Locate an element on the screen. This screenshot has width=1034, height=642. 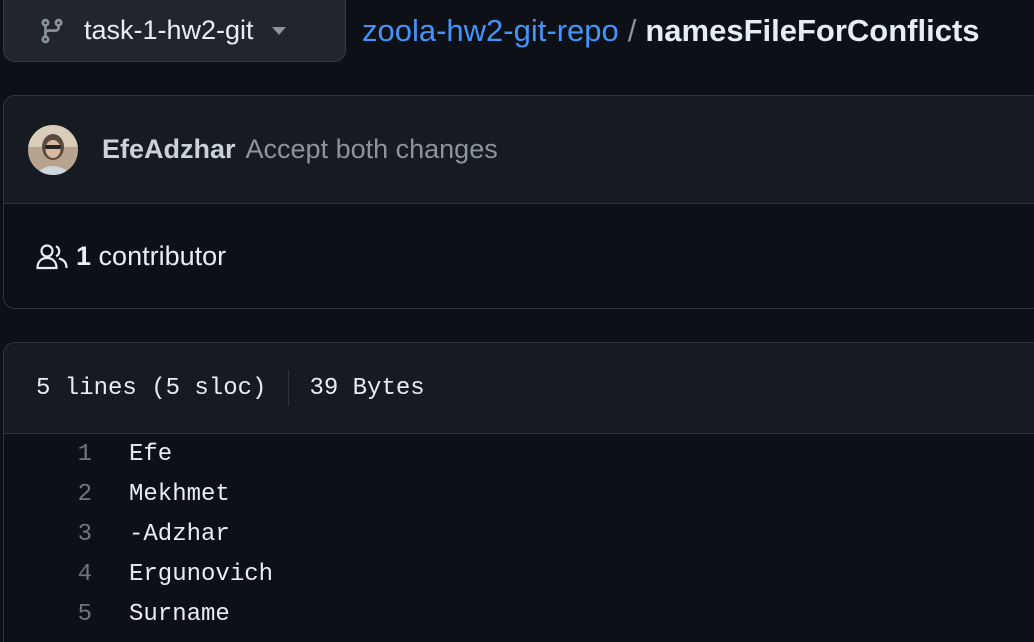
line-number: 3 is located at coordinates (48, 534).